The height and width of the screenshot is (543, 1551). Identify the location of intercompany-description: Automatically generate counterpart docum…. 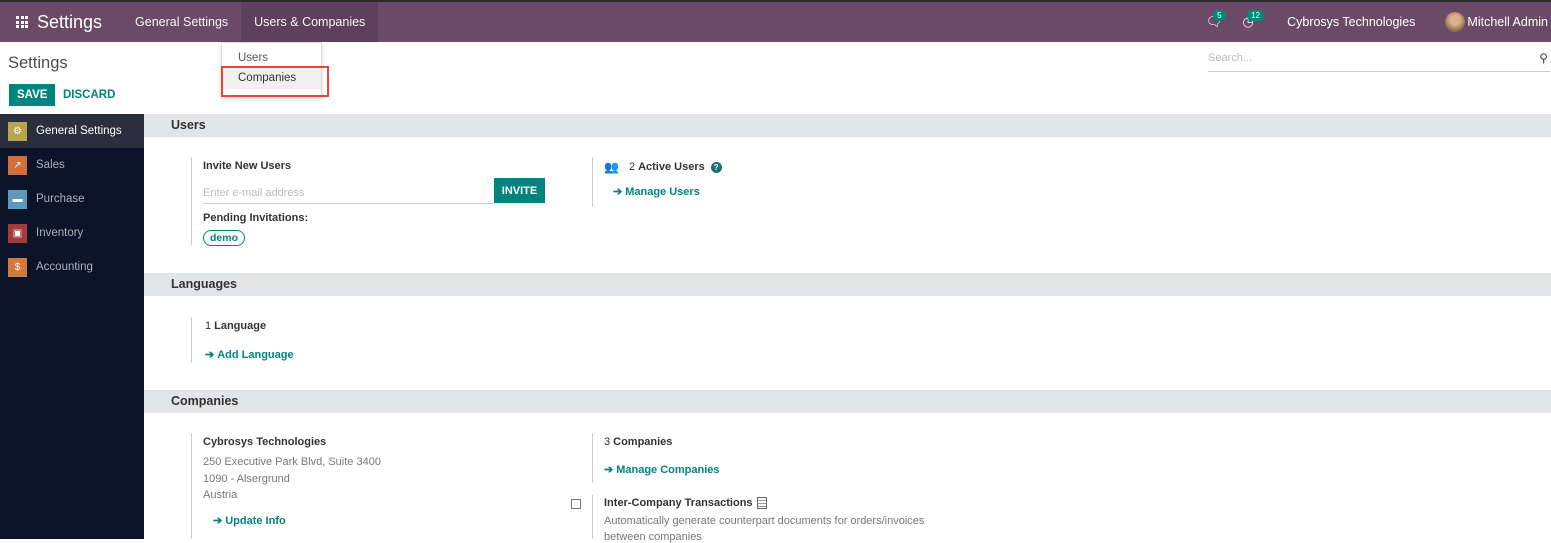
(764, 521).